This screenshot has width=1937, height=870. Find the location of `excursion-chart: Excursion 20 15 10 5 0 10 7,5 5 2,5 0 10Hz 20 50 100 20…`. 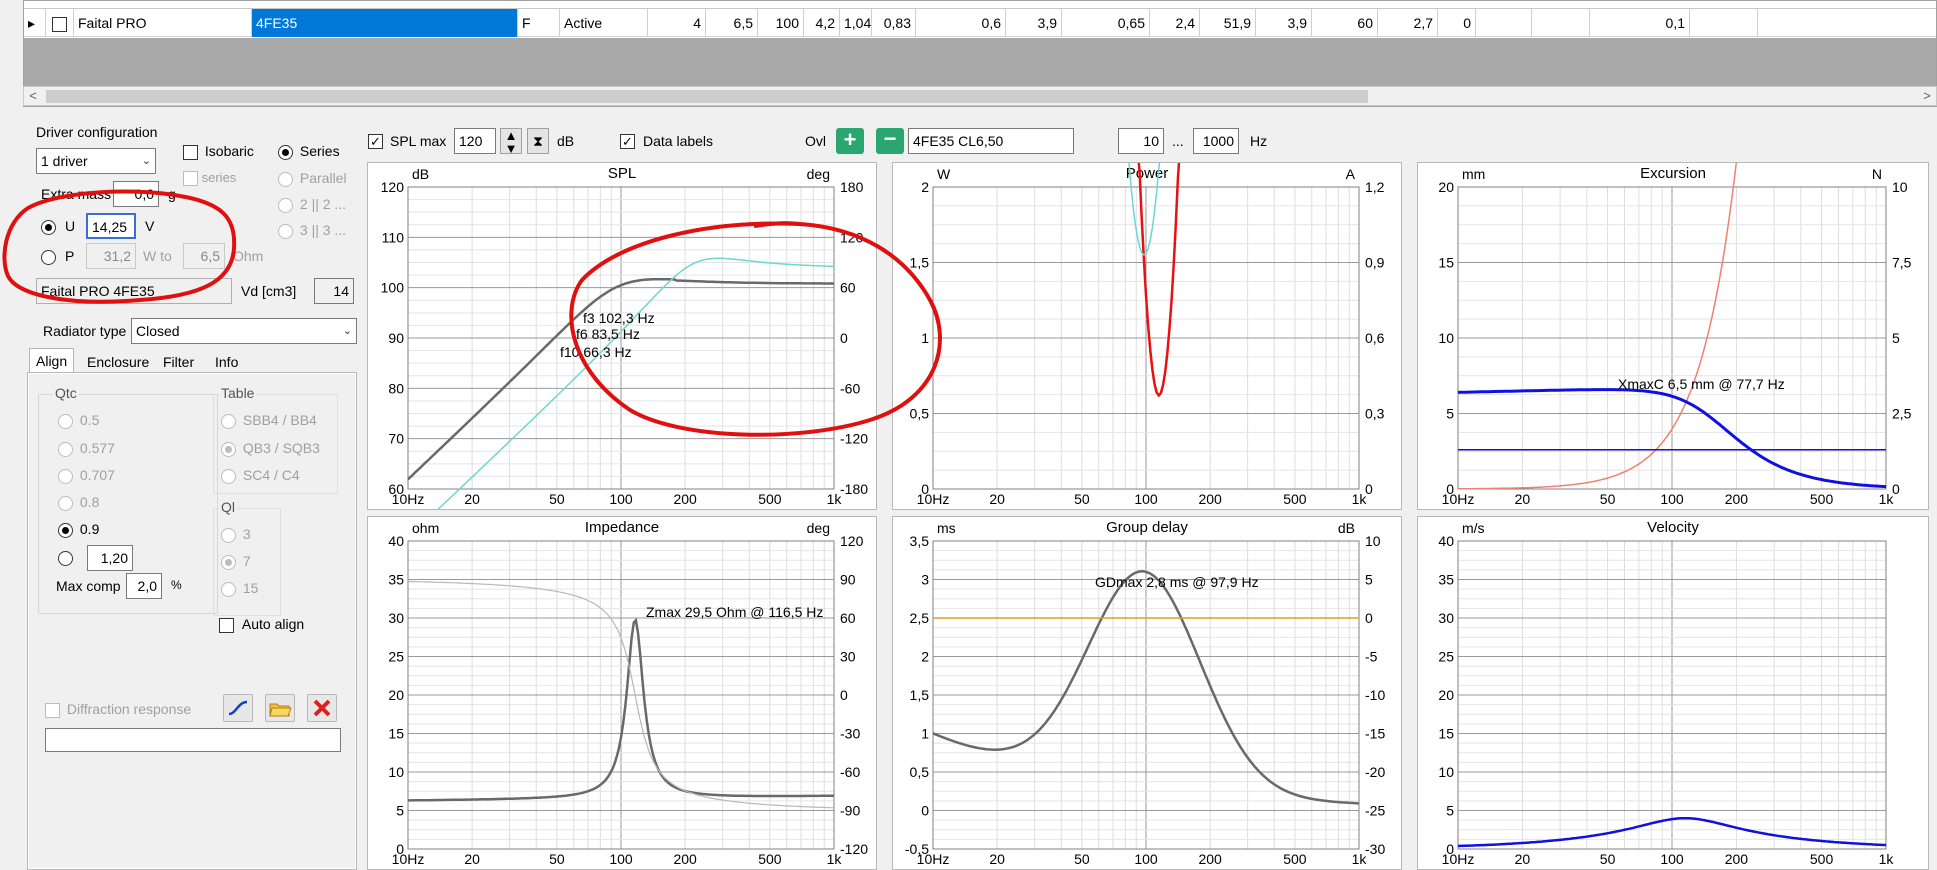

excursion-chart: Excursion 20 15 10 5 0 10 7,5 5 2,5 0 10Hz 20 50 100 20… is located at coordinates (1673, 336).